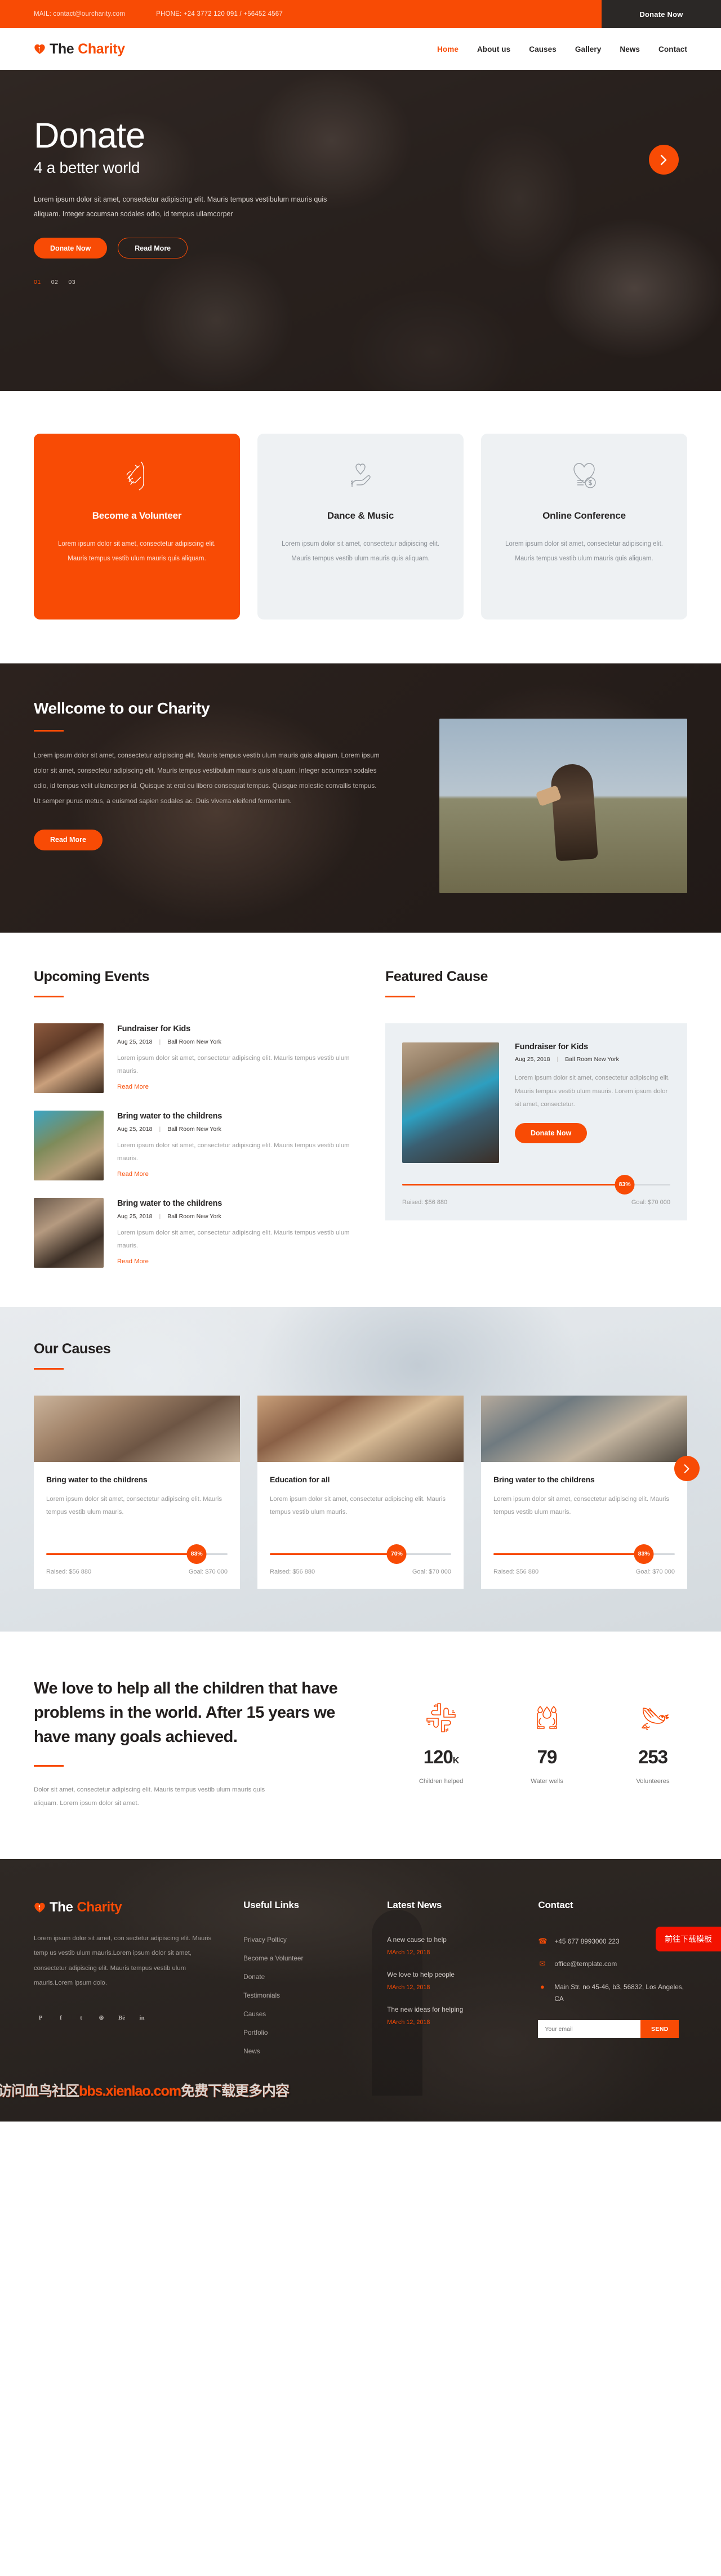 The image size is (721, 2576). What do you see at coordinates (55, 282) in the screenshot?
I see `hero-slide-02: 02` at bounding box center [55, 282].